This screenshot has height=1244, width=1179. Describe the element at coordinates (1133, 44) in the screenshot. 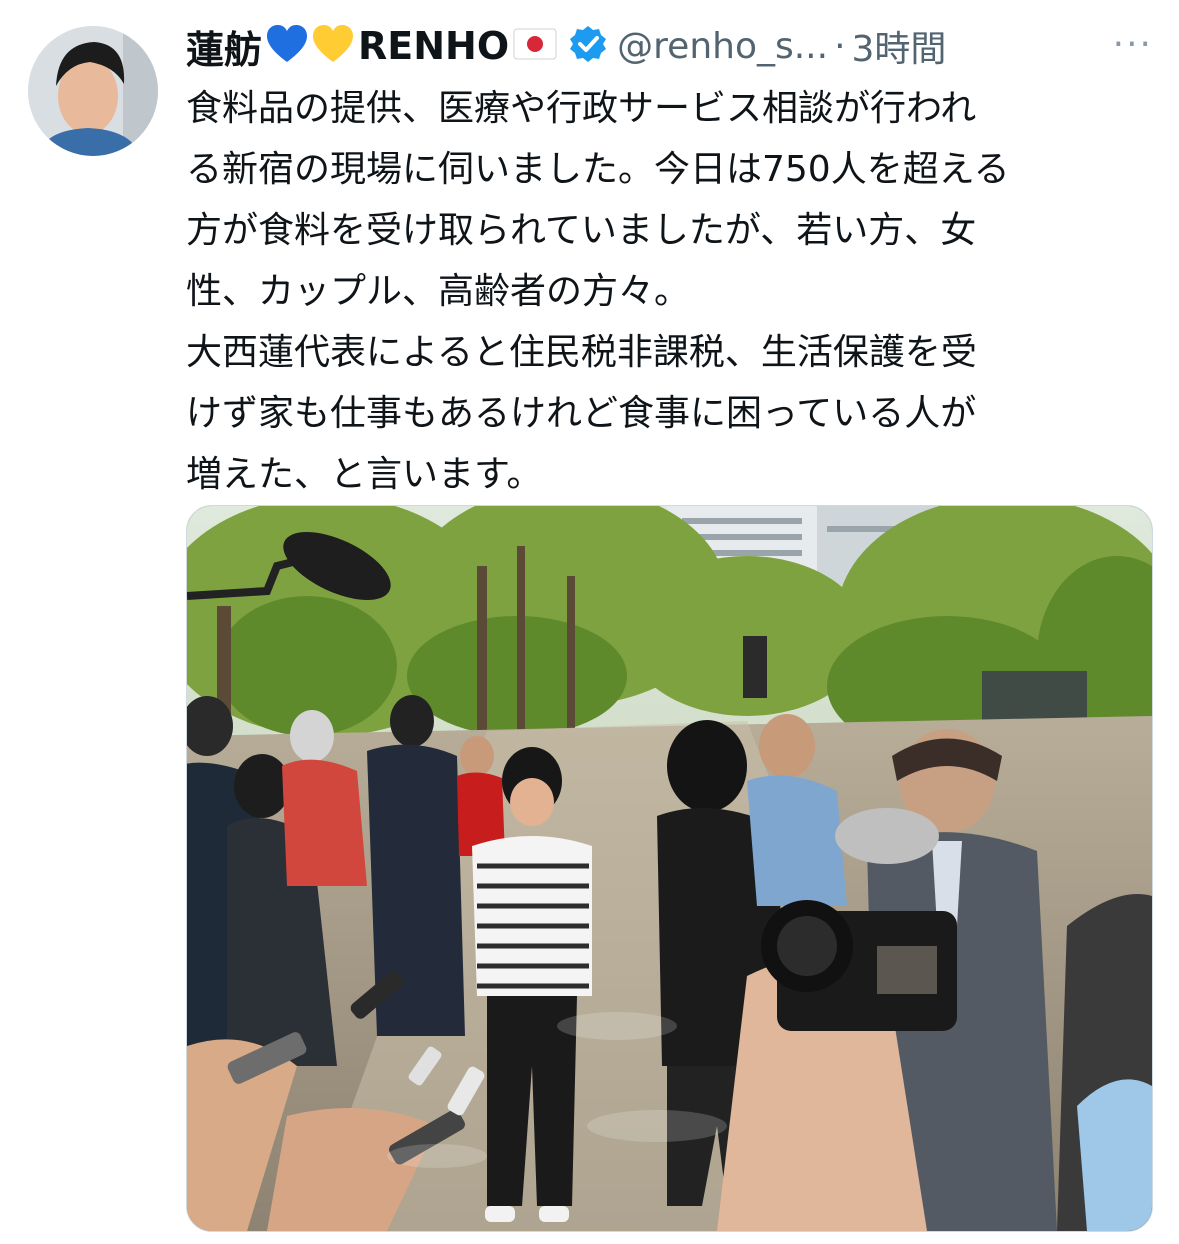

I see `more-options-icon: ···` at that location.